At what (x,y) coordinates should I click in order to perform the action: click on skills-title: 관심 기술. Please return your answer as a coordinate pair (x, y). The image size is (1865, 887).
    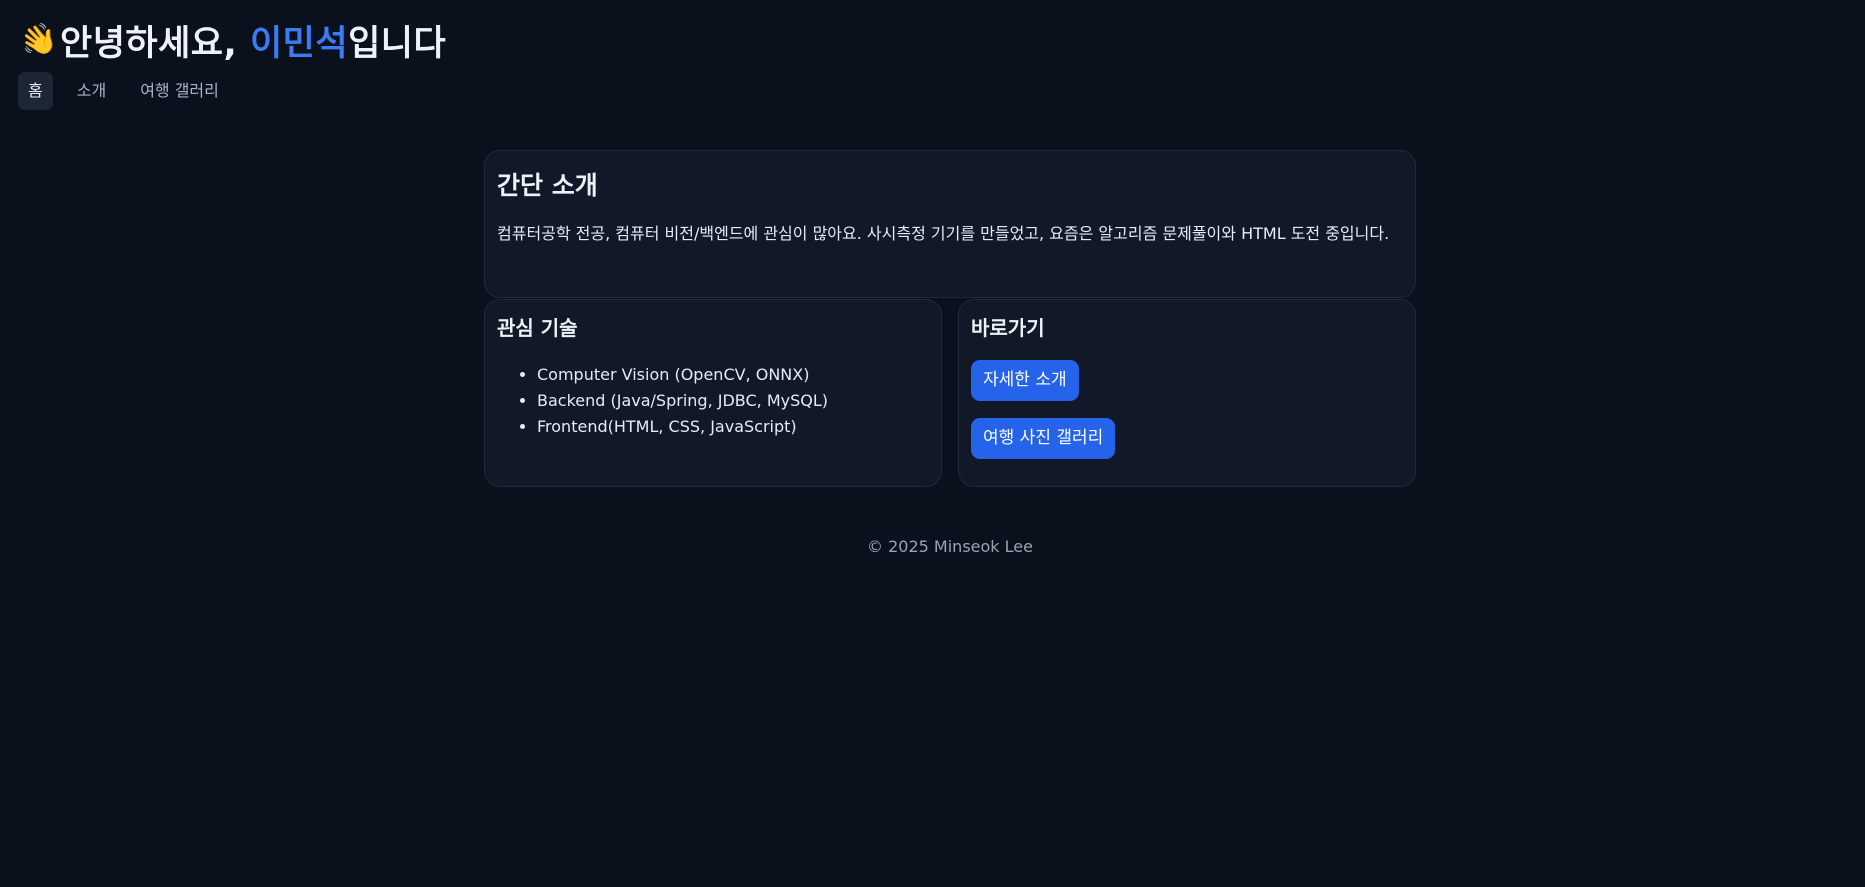
    Looking at the image, I should click on (537, 328).